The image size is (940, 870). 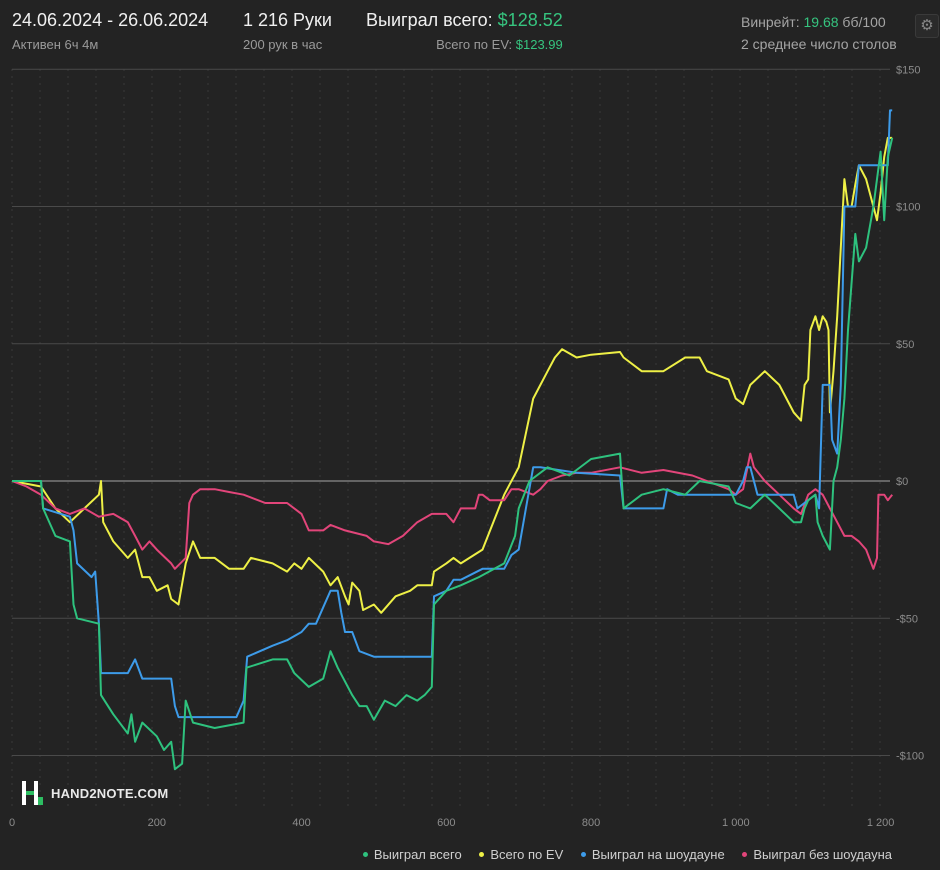 What do you see at coordinates (446, 823) in the screenshot?
I see `x-tick-label: 600` at bounding box center [446, 823].